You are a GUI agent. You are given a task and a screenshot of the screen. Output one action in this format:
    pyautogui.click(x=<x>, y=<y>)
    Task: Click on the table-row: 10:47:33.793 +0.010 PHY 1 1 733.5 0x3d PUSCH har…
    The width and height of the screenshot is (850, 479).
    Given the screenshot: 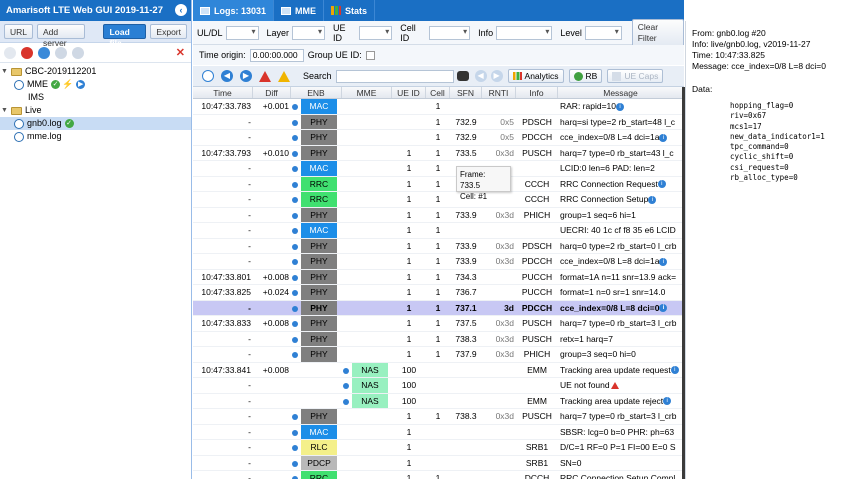 What is the action you would take?
    pyautogui.click(x=438, y=153)
    